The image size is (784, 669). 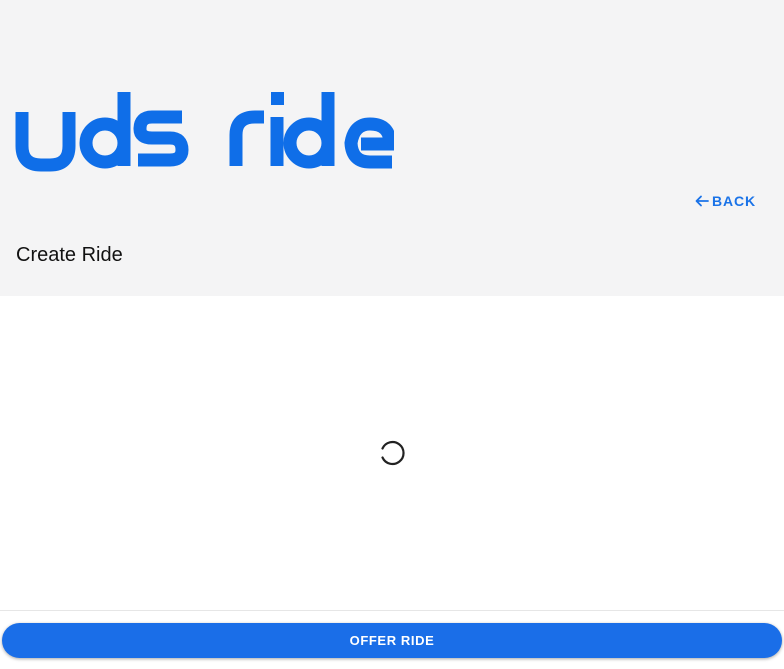 I want to click on page-title: Create Ride, so click(x=69, y=255).